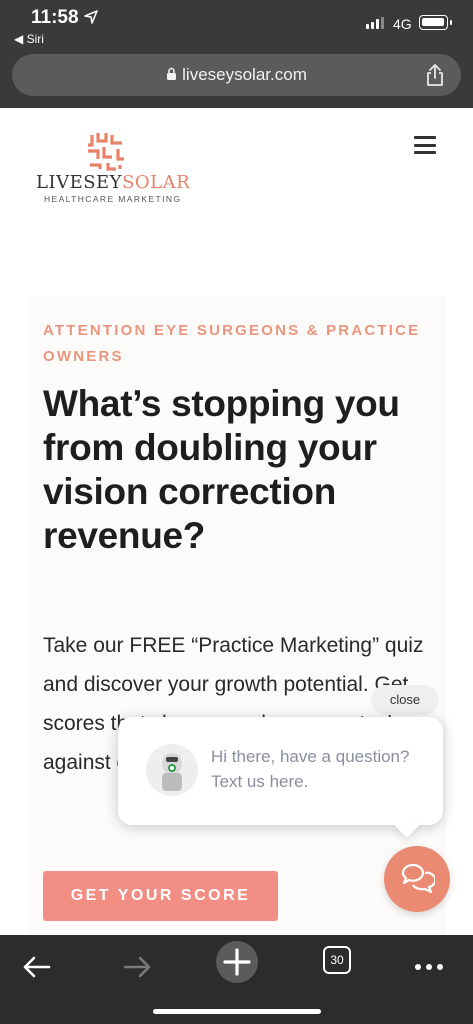  Describe the element at coordinates (55, 17) in the screenshot. I see `status-time: 11:58` at that location.